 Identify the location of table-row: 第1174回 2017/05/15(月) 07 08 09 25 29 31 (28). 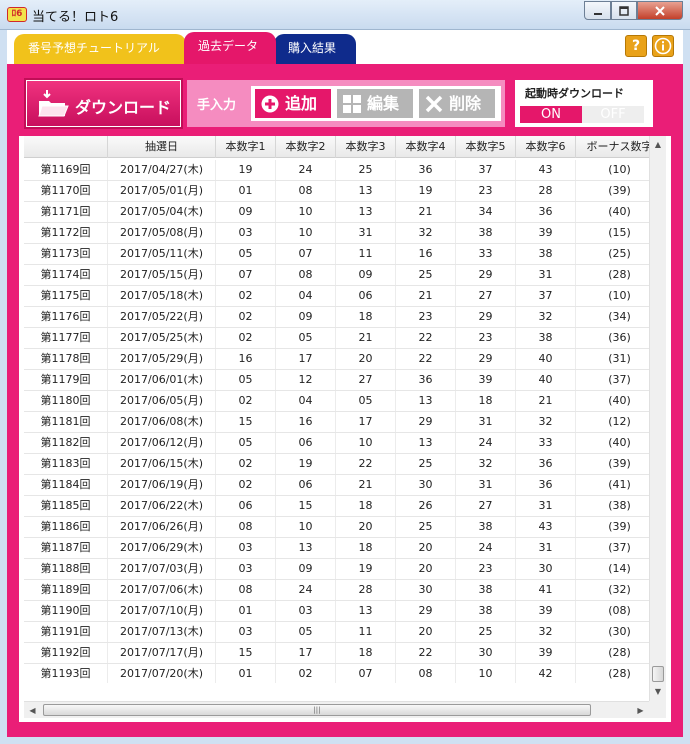
(336, 275).